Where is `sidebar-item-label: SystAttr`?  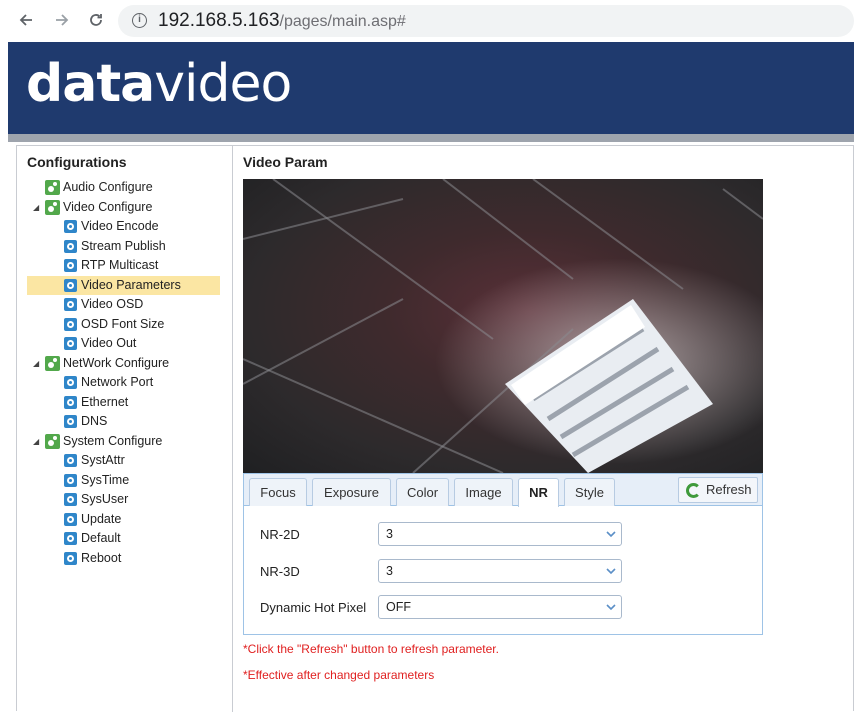
sidebar-item-label: SystAttr is located at coordinates (103, 460).